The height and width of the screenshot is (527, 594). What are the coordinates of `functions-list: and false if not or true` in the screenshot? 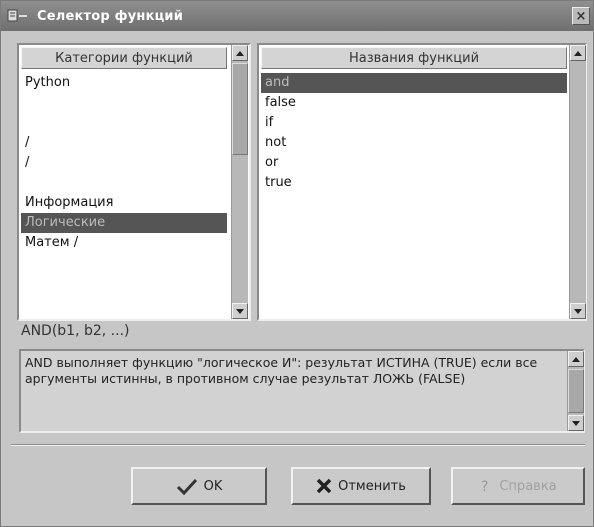 It's located at (414, 133).